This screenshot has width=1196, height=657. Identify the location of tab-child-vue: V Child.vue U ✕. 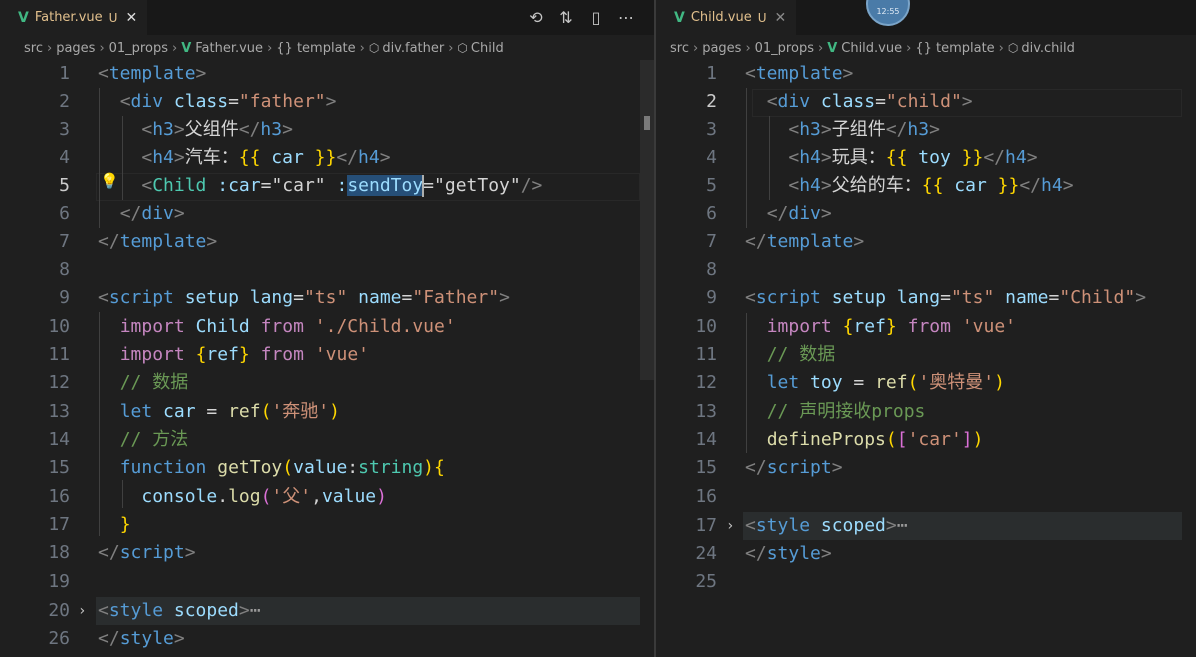
(726, 17).